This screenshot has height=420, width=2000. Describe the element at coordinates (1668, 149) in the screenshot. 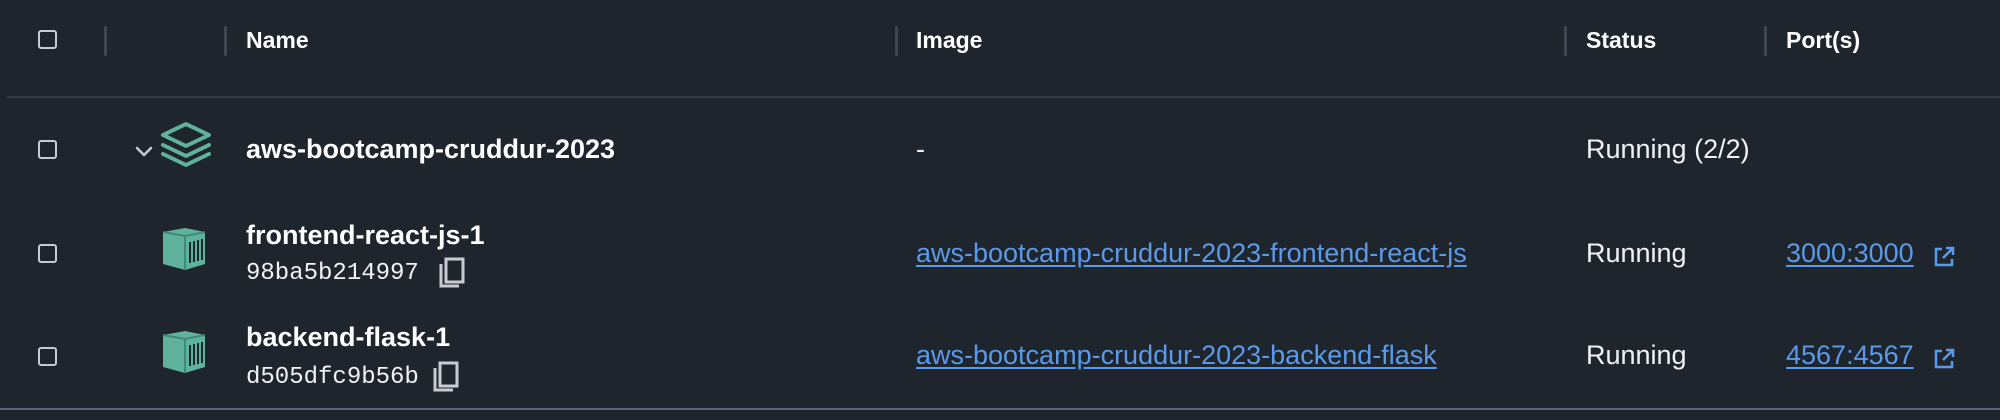

I see `status-text: Running (2/2)` at that location.